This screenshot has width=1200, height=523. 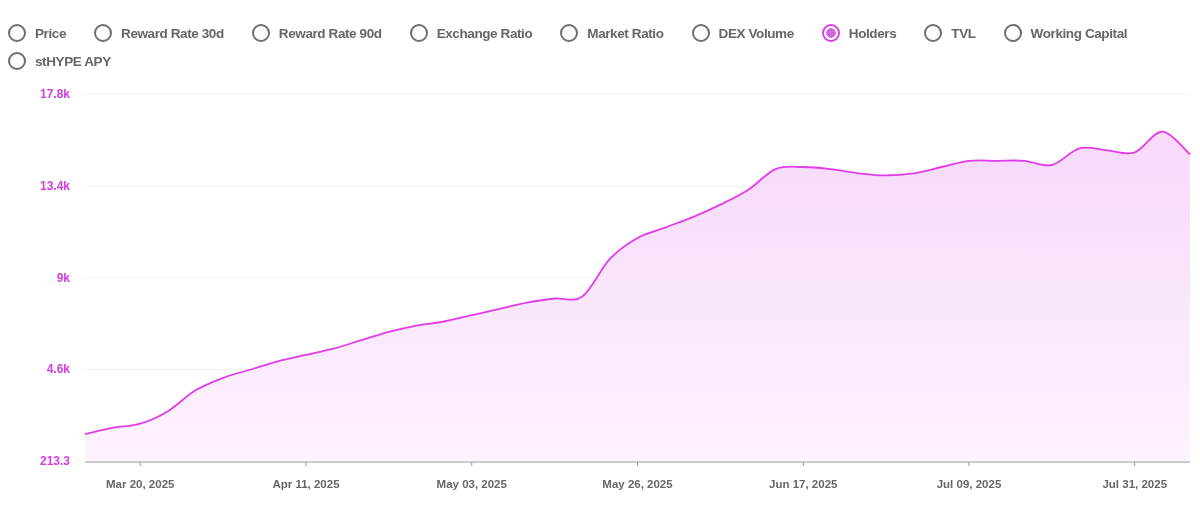 What do you see at coordinates (316, 33) in the screenshot?
I see `chart-series-option: Reward Rate 90d` at bounding box center [316, 33].